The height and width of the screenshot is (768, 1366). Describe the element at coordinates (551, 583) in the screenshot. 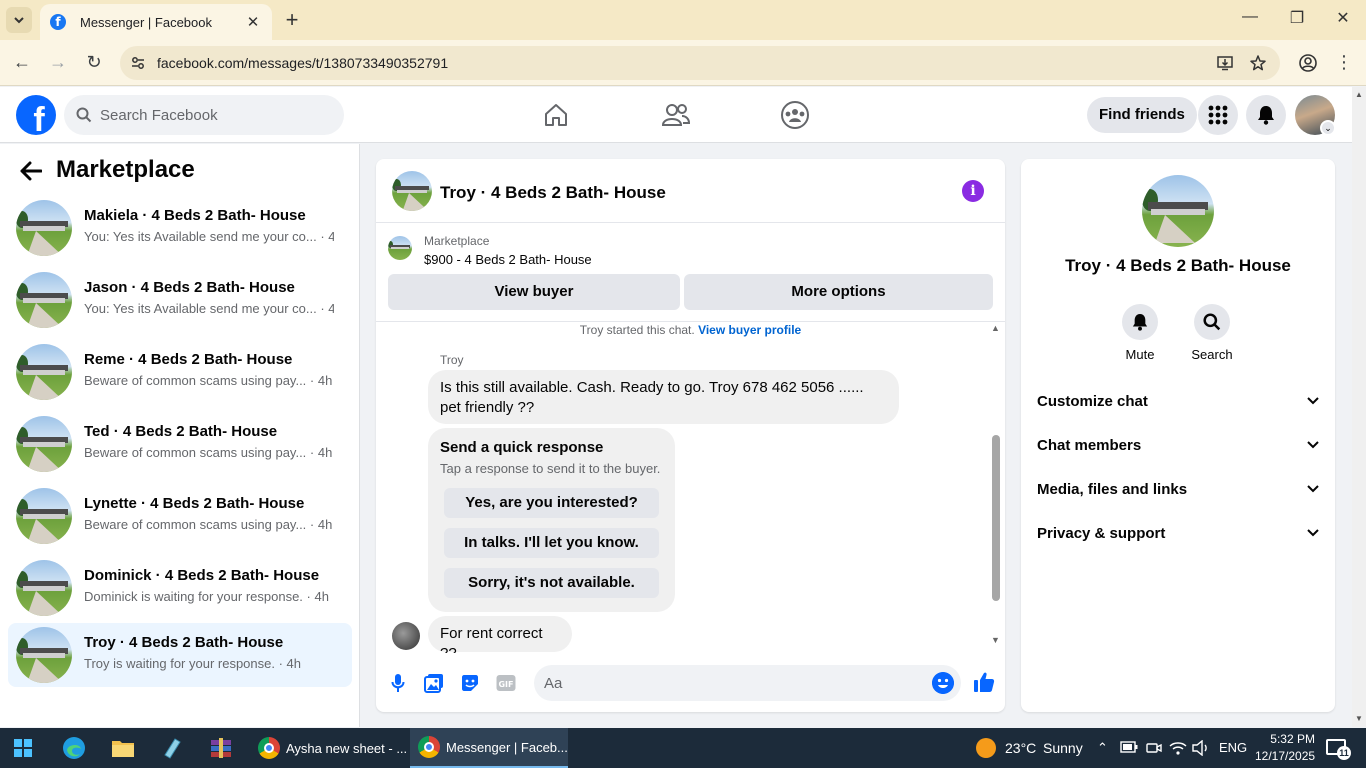

I see `quick-response-not-available-button: Sorry, it's not available.` at that location.